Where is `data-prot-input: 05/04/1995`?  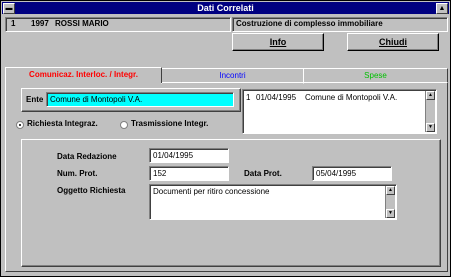
data-prot-input: 05/04/1995 is located at coordinates (352, 173).